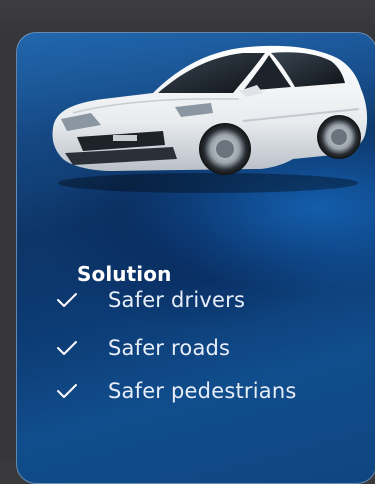 This screenshot has width=375, height=484. What do you see at coordinates (177, 300) in the screenshot?
I see `benefit-label: Safer drivers` at bounding box center [177, 300].